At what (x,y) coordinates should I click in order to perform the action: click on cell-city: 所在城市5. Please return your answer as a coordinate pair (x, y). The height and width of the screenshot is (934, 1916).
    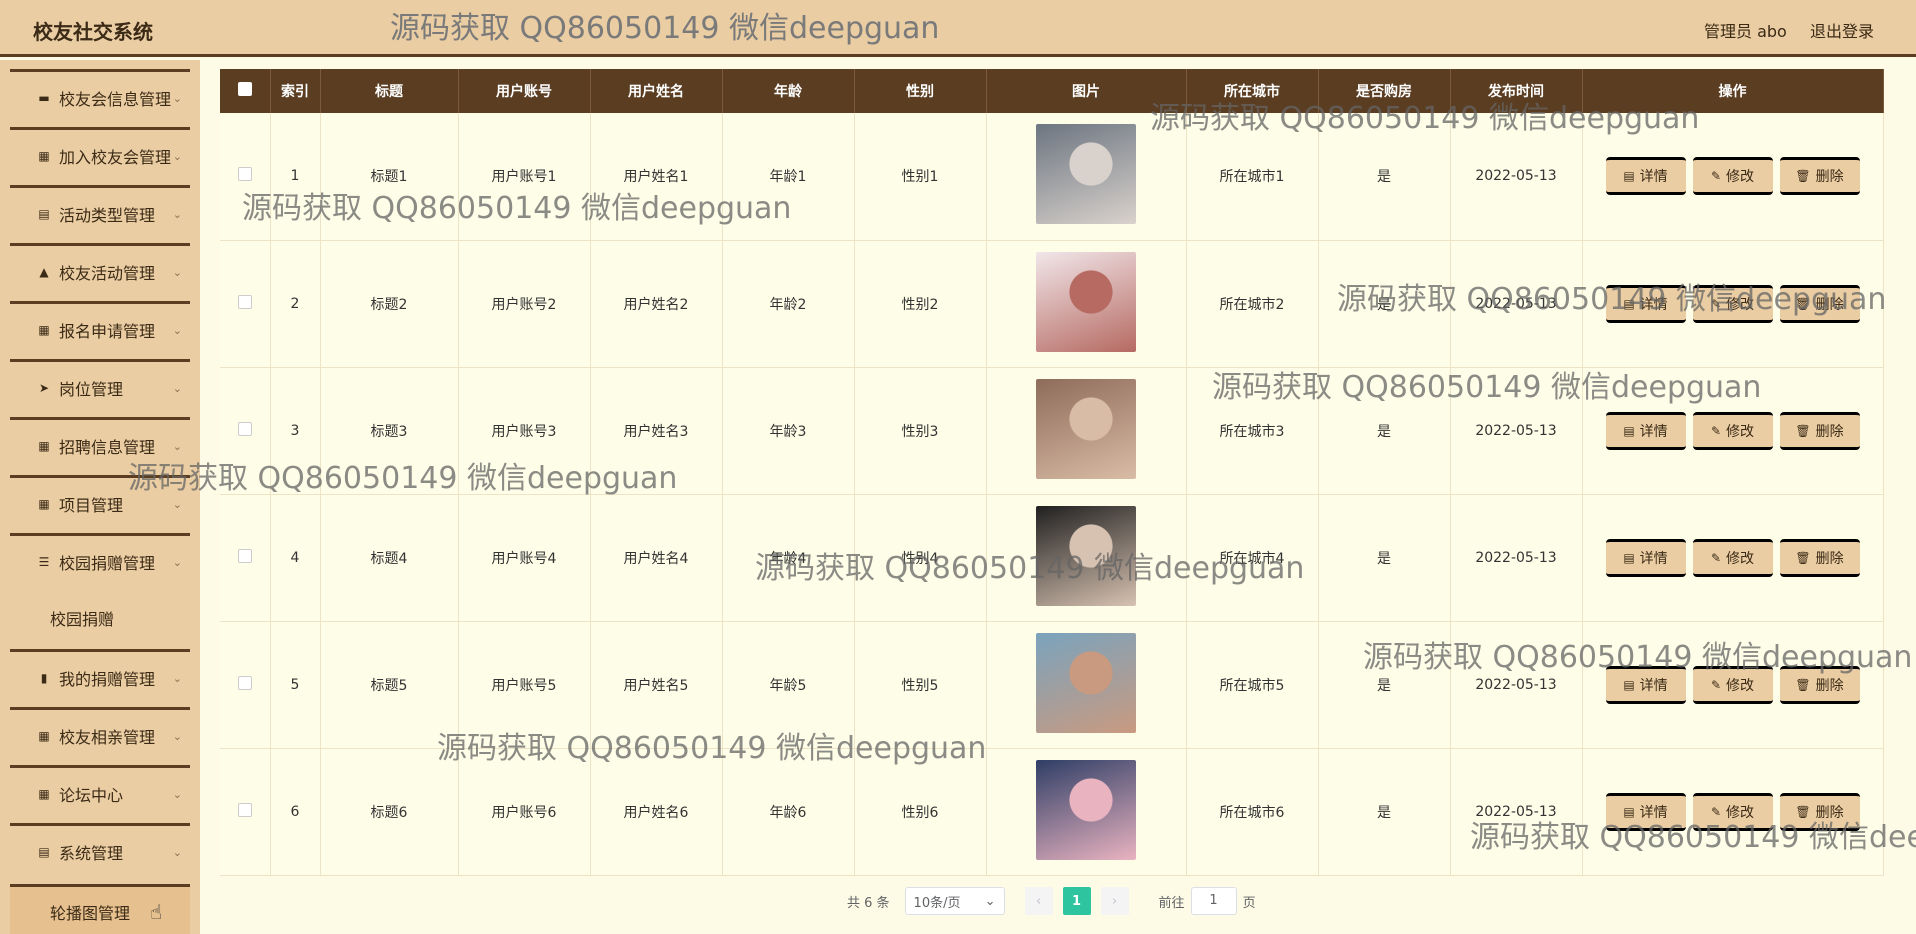
    Looking at the image, I should click on (1252, 685).